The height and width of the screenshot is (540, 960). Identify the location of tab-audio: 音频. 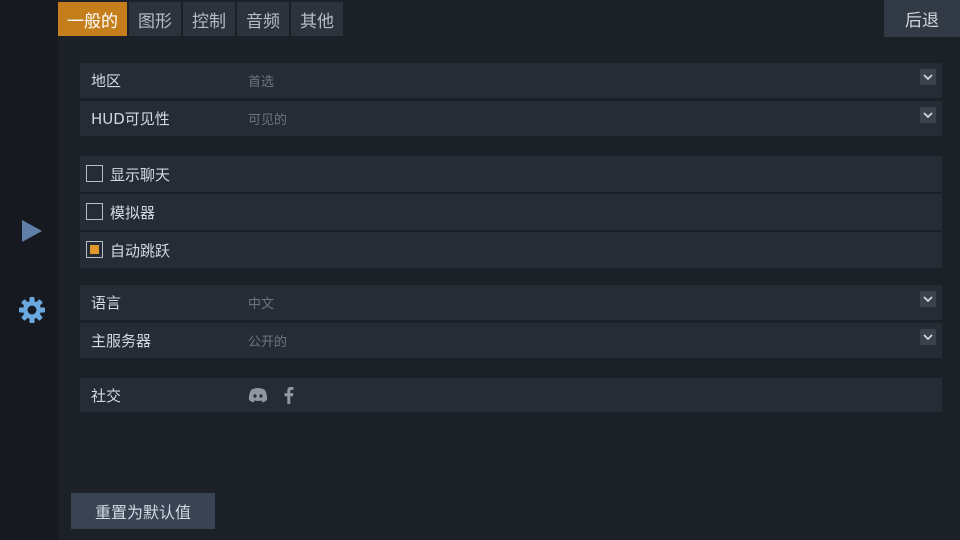
(263, 19).